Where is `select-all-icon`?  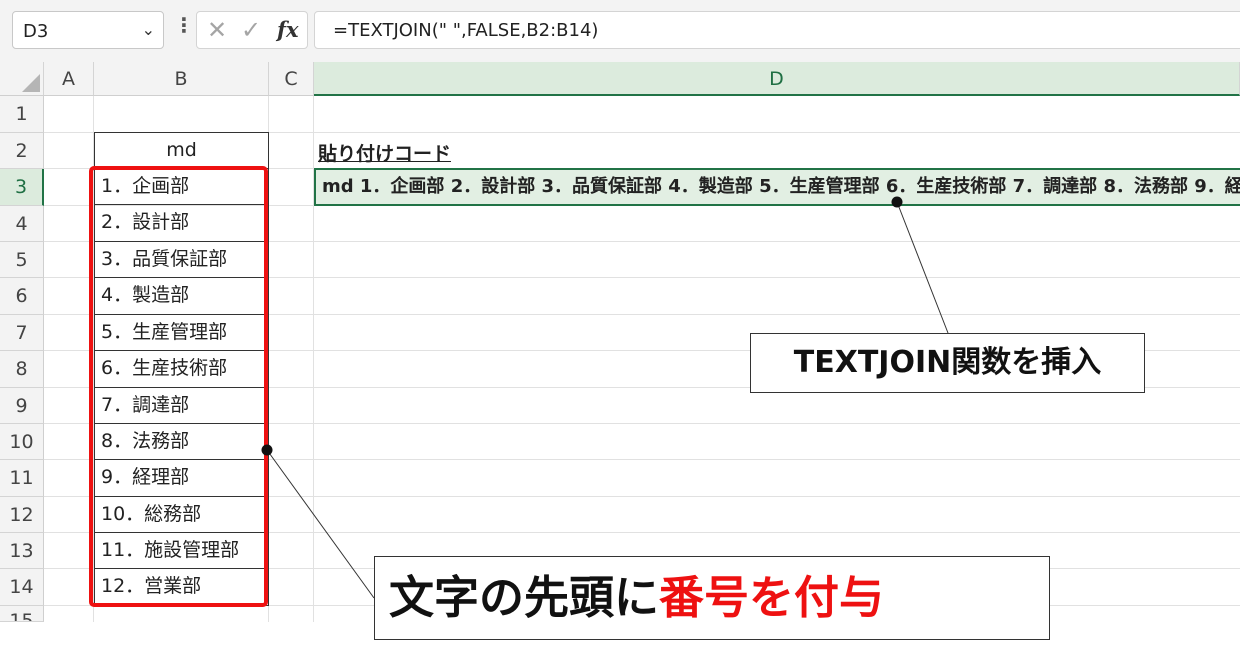
select-all-icon is located at coordinates (31, 83).